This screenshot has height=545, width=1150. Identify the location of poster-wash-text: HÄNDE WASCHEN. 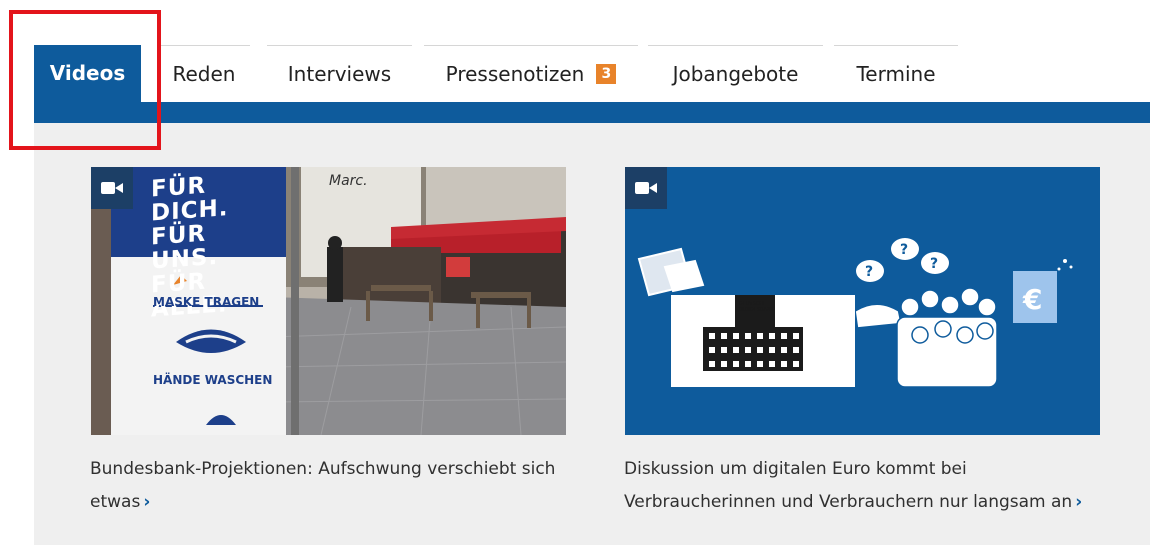
(213, 380).